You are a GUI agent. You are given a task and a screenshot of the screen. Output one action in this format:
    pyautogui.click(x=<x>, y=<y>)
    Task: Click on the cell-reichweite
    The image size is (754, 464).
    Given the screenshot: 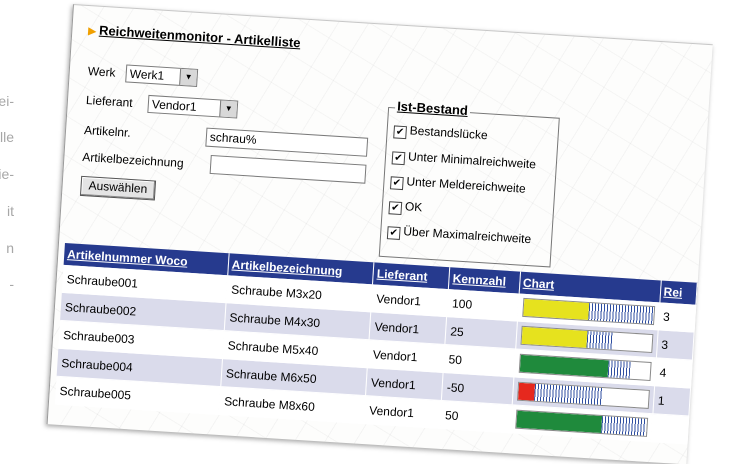 What is the action you would take?
    pyautogui.click(x=669, y=428)
    